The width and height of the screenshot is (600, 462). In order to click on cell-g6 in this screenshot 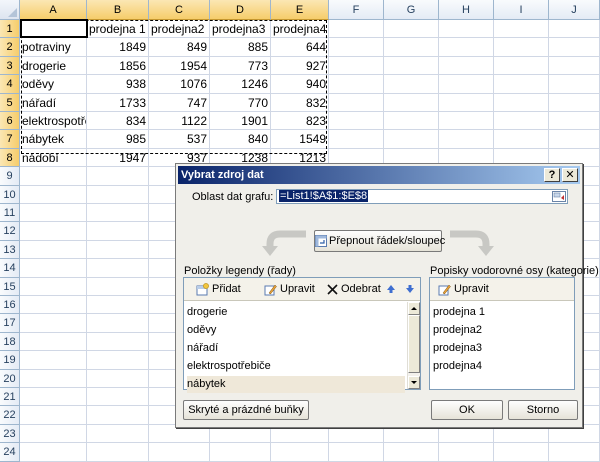, I will do `click(411, 121)`.